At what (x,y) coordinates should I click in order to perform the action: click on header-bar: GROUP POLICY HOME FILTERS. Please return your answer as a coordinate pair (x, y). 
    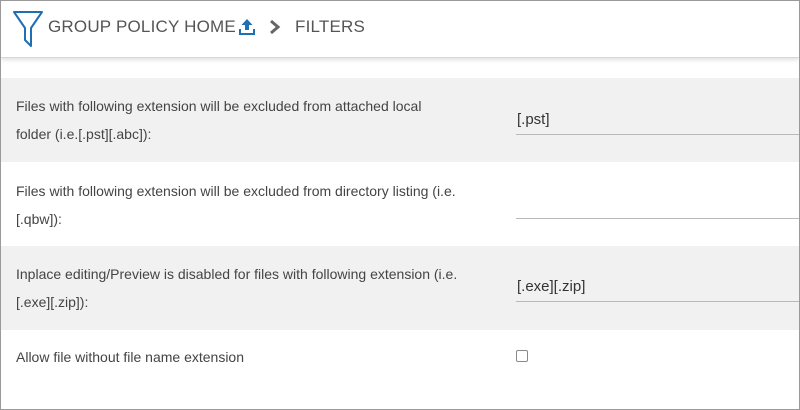
    Looking at the image, I should click on (400, 29).